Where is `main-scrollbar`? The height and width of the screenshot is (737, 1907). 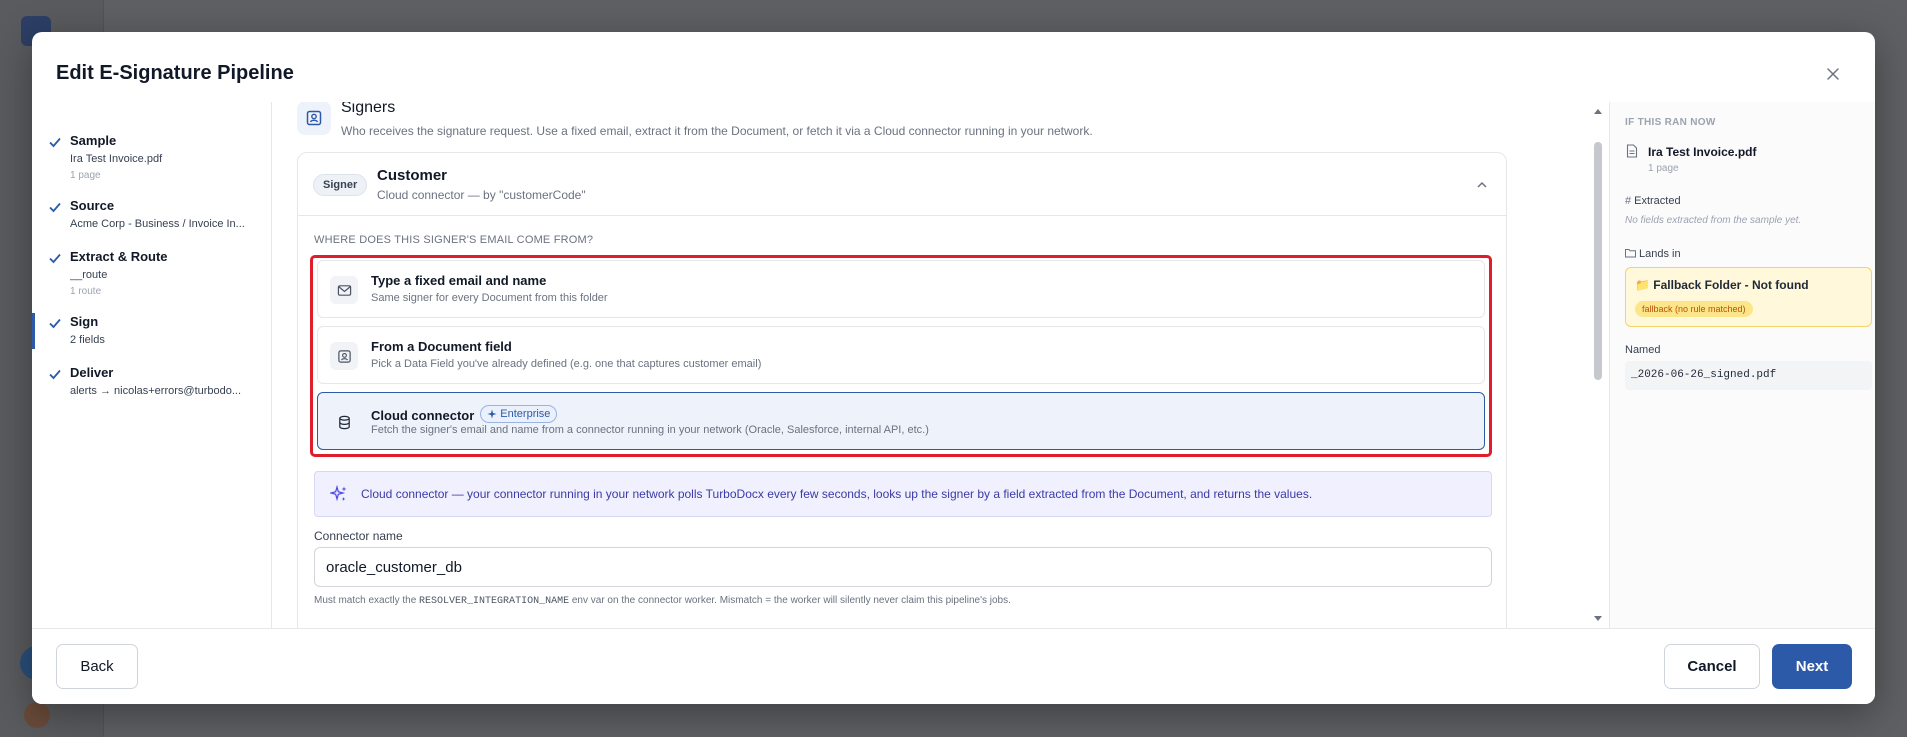
main-scrollbar is located at coordinates (1598, 365).